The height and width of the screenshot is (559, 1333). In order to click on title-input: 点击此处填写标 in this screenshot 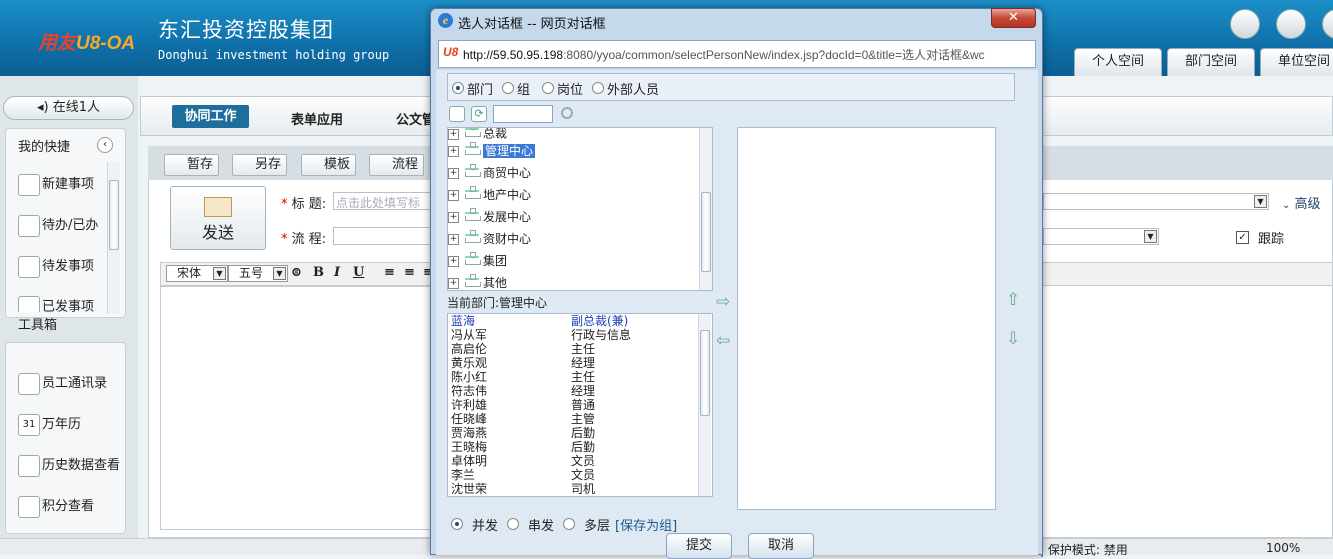, I will do `click(383, 201)`.